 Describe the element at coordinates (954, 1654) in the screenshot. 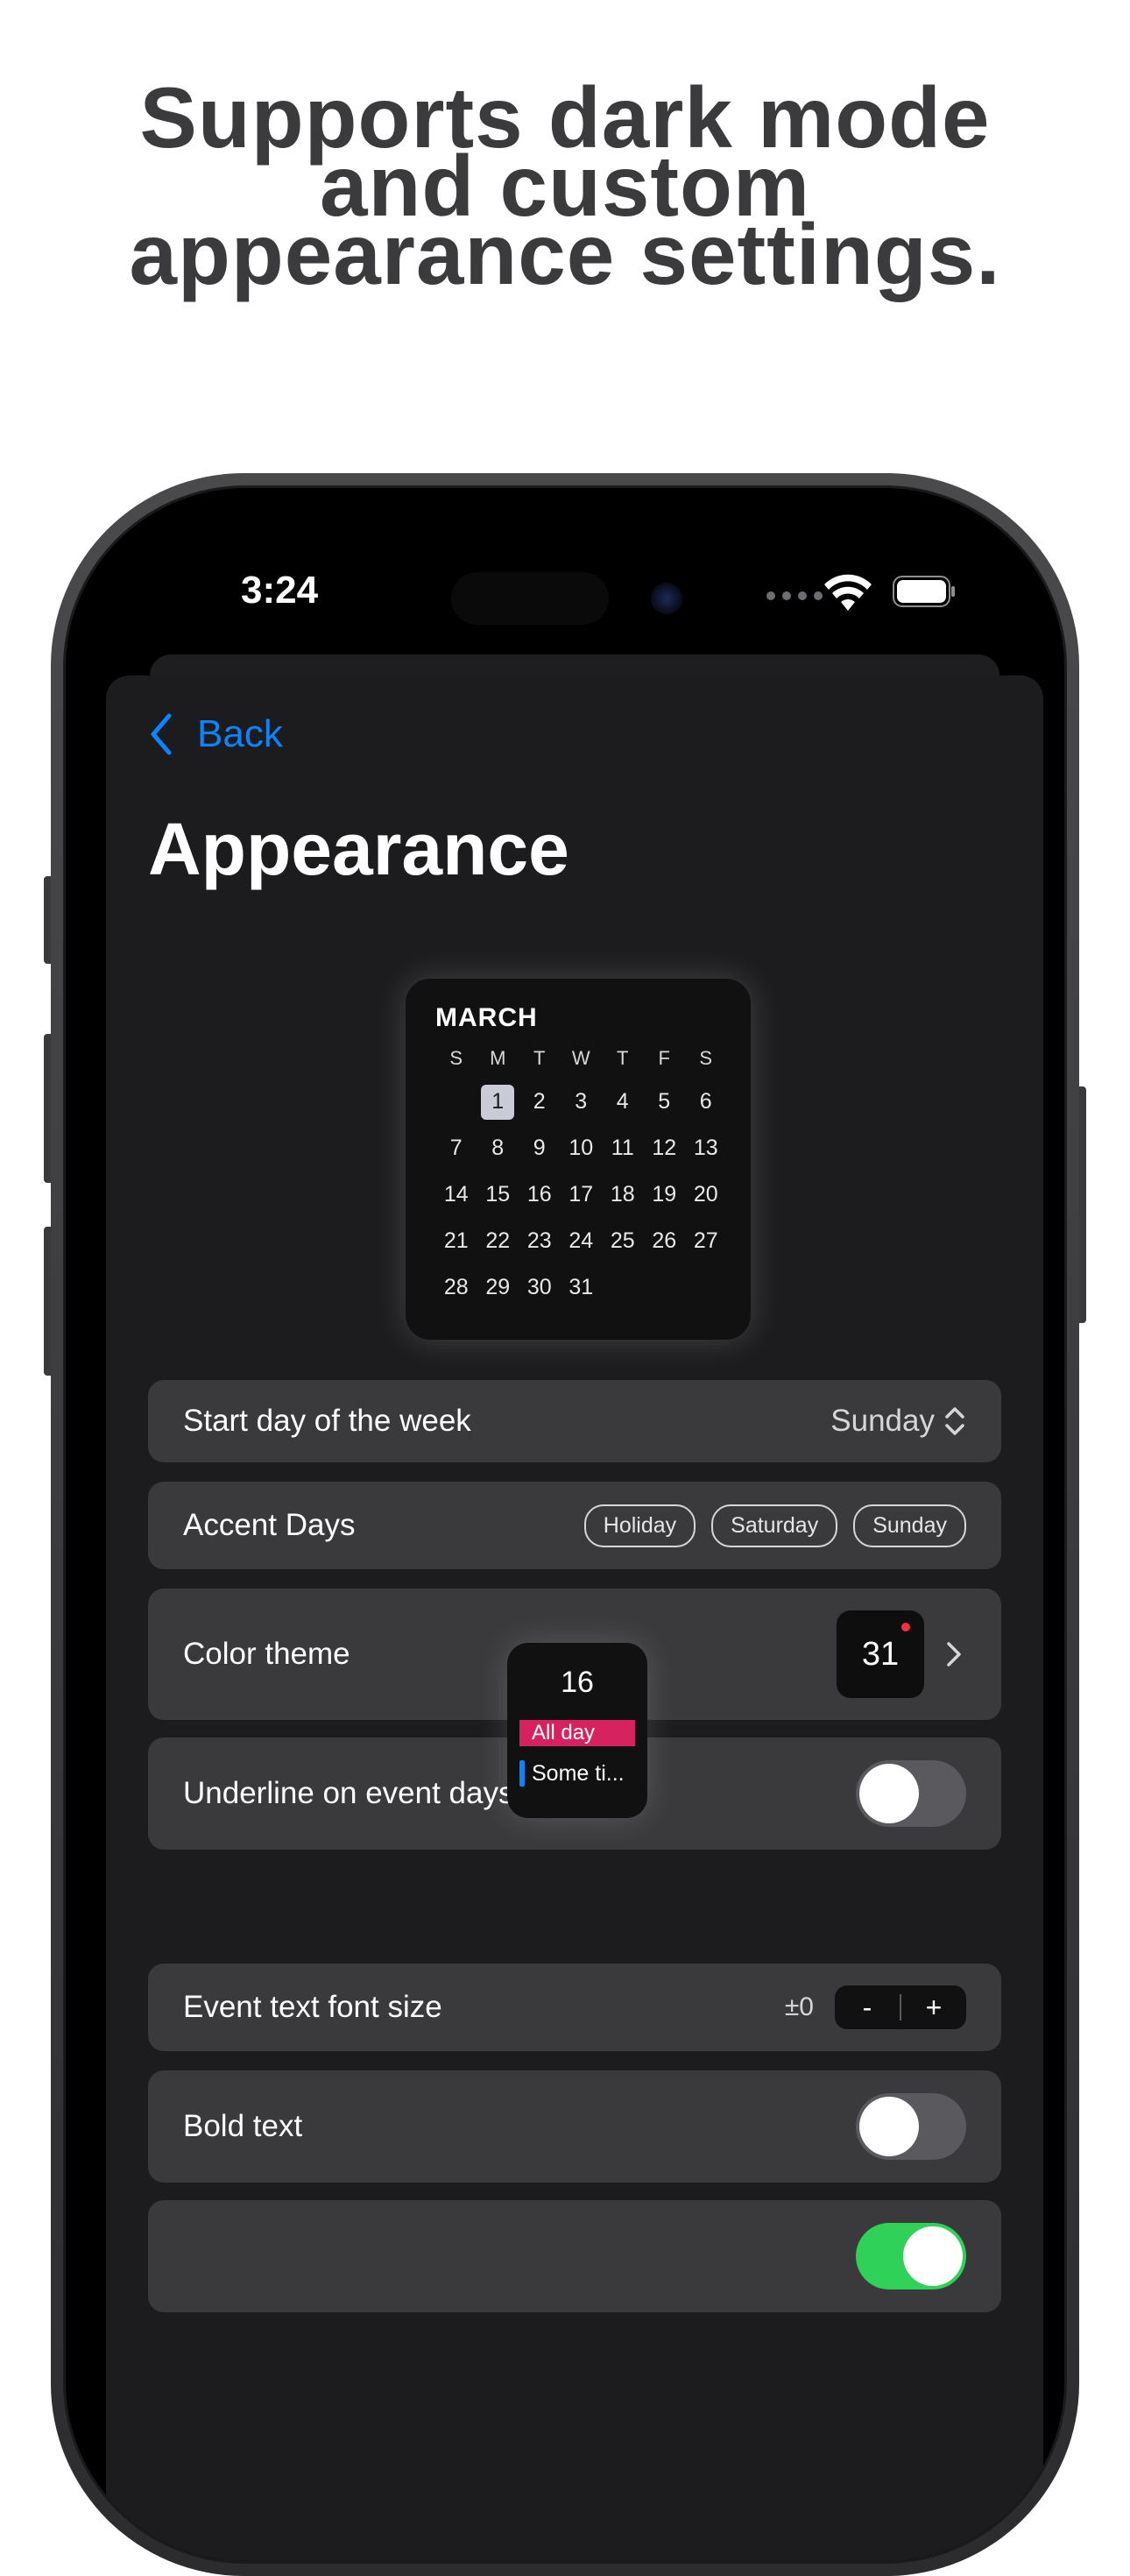

I see `chevron-right-icon` at that location.